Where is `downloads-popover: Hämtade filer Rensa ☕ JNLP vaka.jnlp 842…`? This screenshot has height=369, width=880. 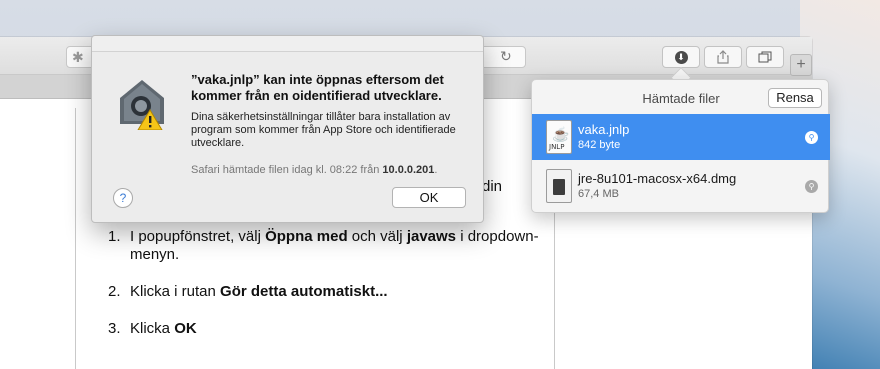
downloads-popover: Hämtade filer Rensa ☕ JNLP vaka.jnlp 842… is located at coordinates (680, 146).